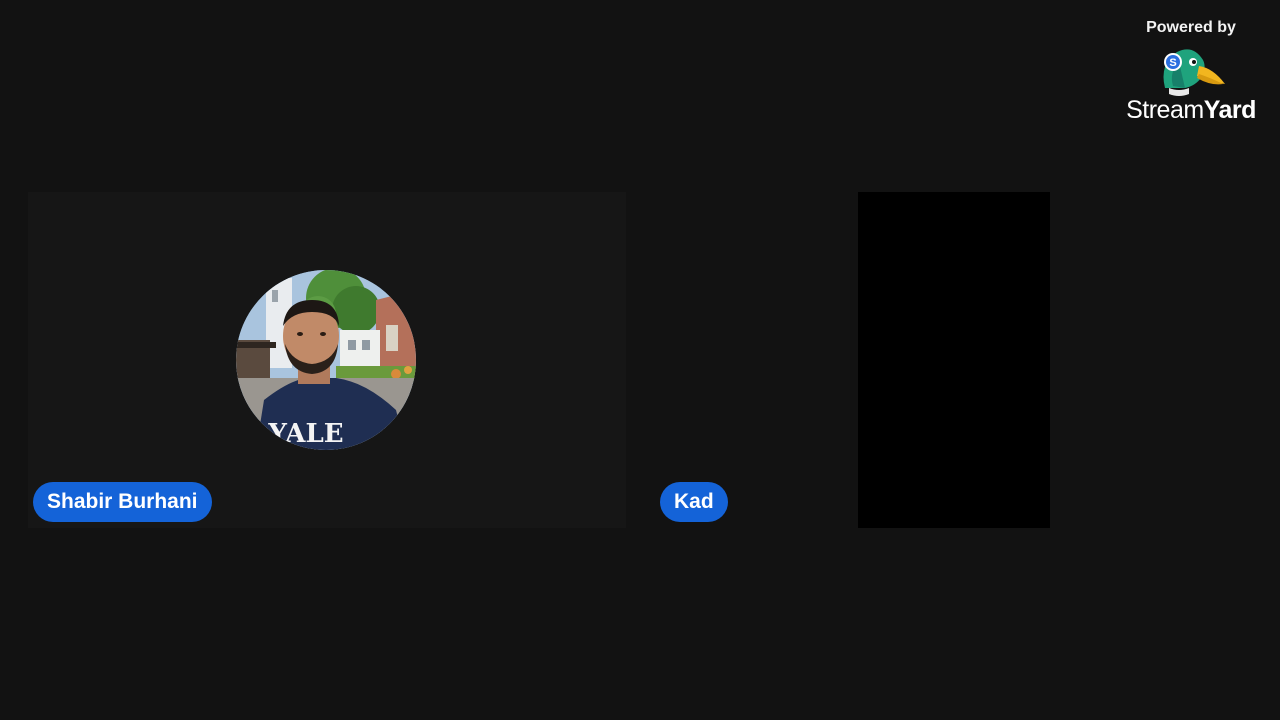  What do you see at coordinates (305, 434) in the screenshot?
I see `svg-text: YALE` at bounding box center [305, 434].